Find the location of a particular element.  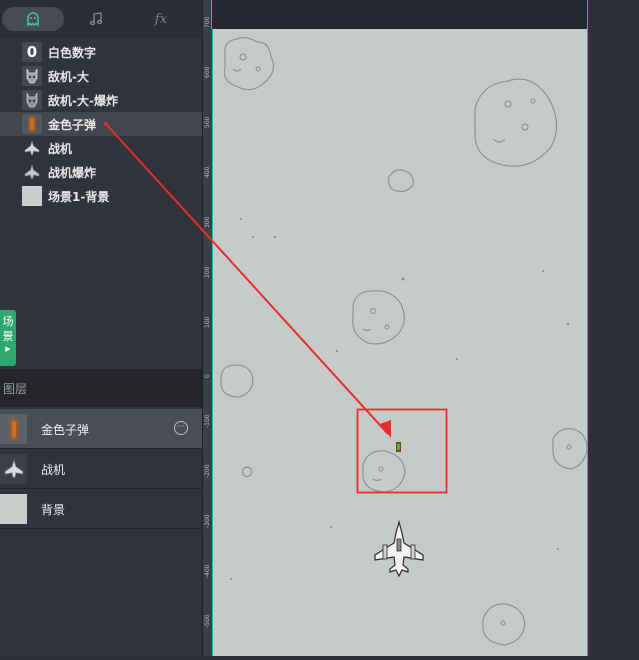

ghost-icon is located at coordinates (33, 19).